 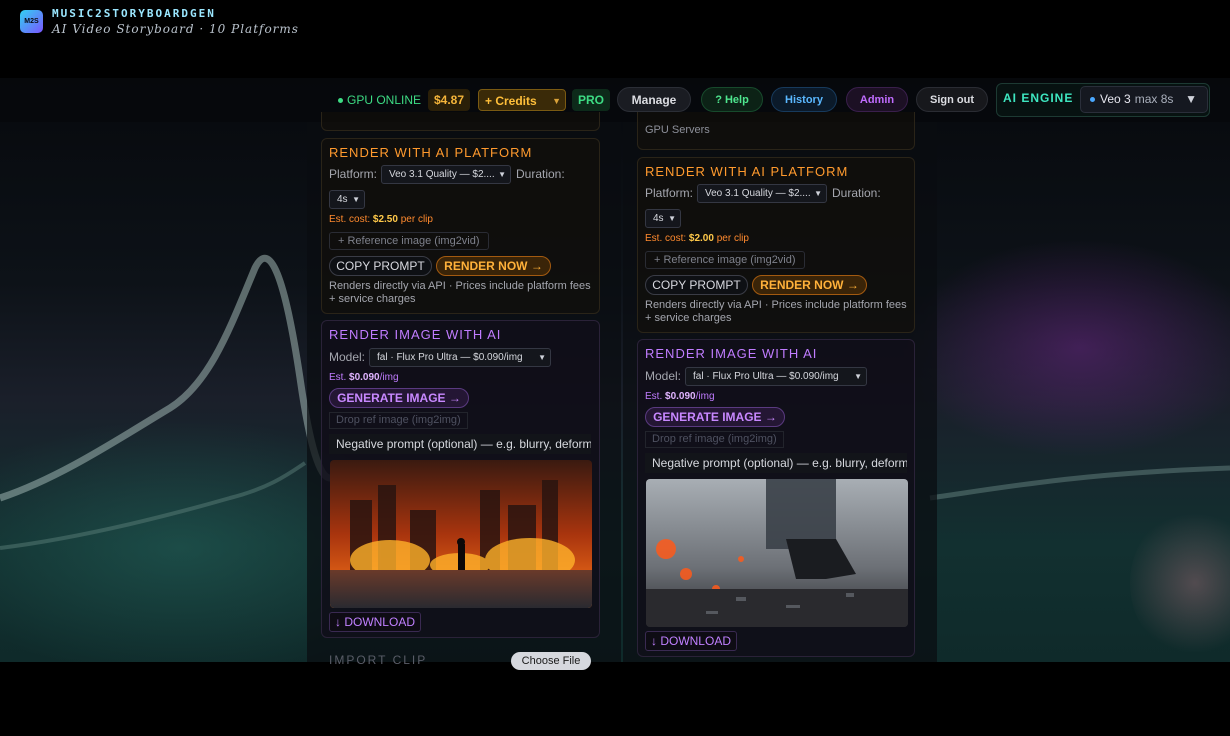 What do you see at coordinates (591, 100) in the screenshot?
I see `pro-badge: PRO` at bounding box center [591, 100].